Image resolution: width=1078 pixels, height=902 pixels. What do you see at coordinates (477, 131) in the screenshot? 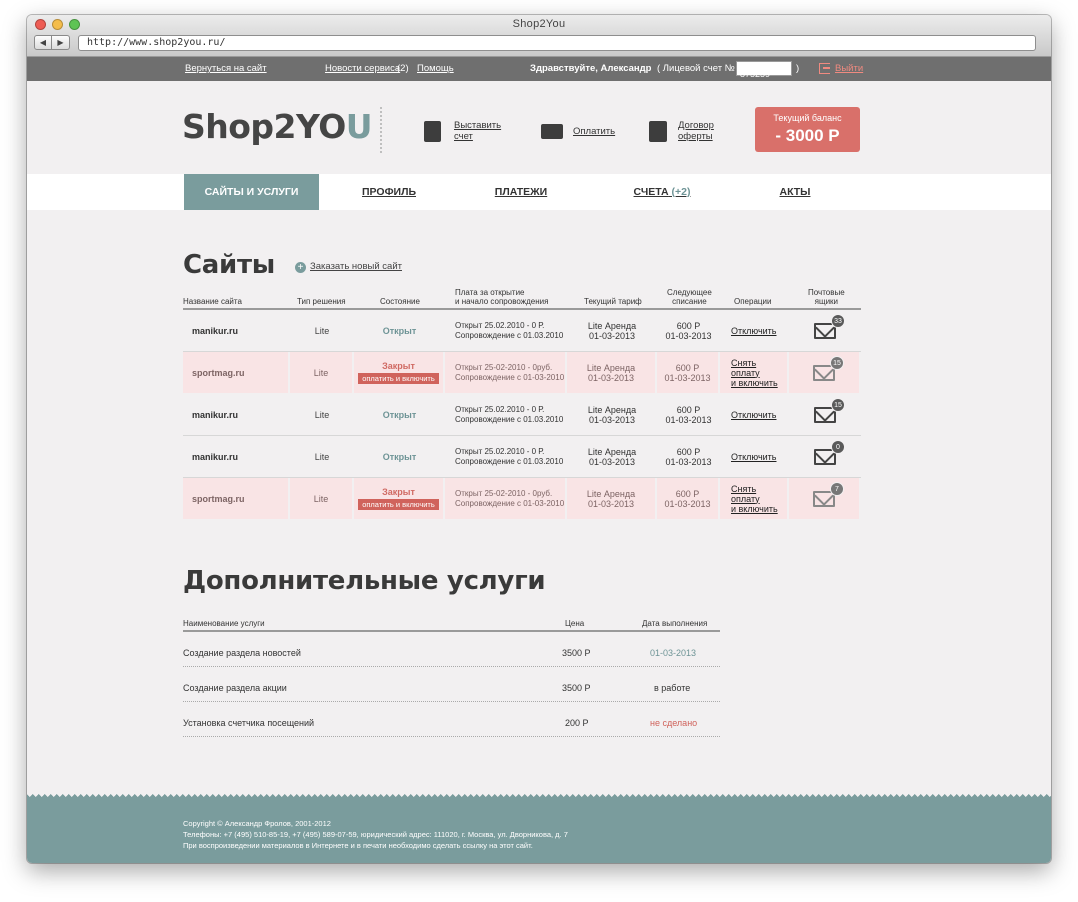
I see `issue-invoice-link: Выставить счет` at bounding box center [477, 131].